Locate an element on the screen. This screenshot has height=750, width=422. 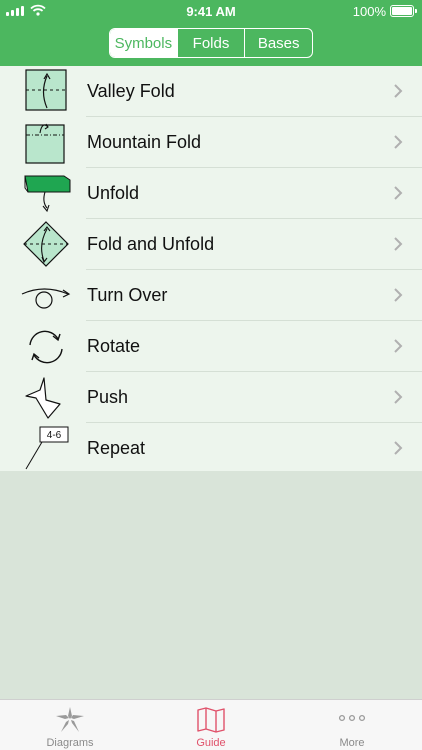
segment-folds: Folds is located at coordinates (210, 43).